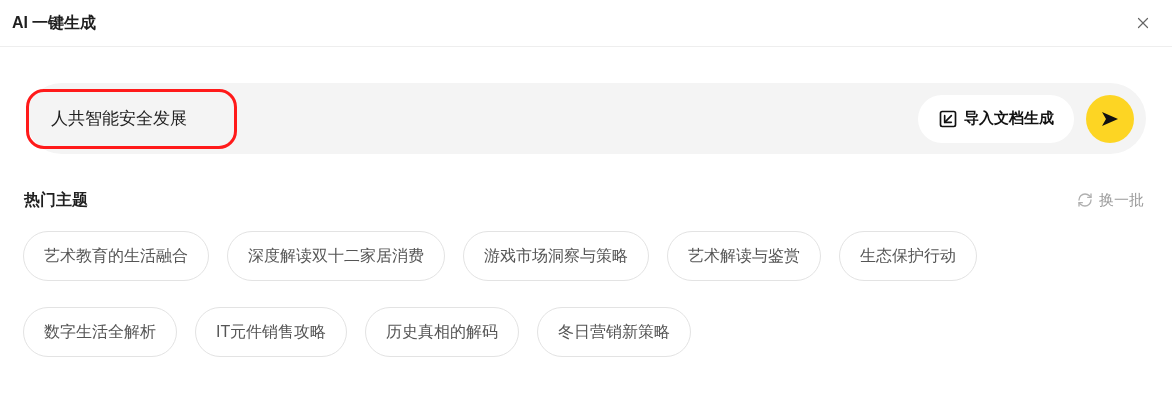 This screenshot has height=401, width=1172. I want to click on topic-chip: 历史真相的解码, so click(442, 332).